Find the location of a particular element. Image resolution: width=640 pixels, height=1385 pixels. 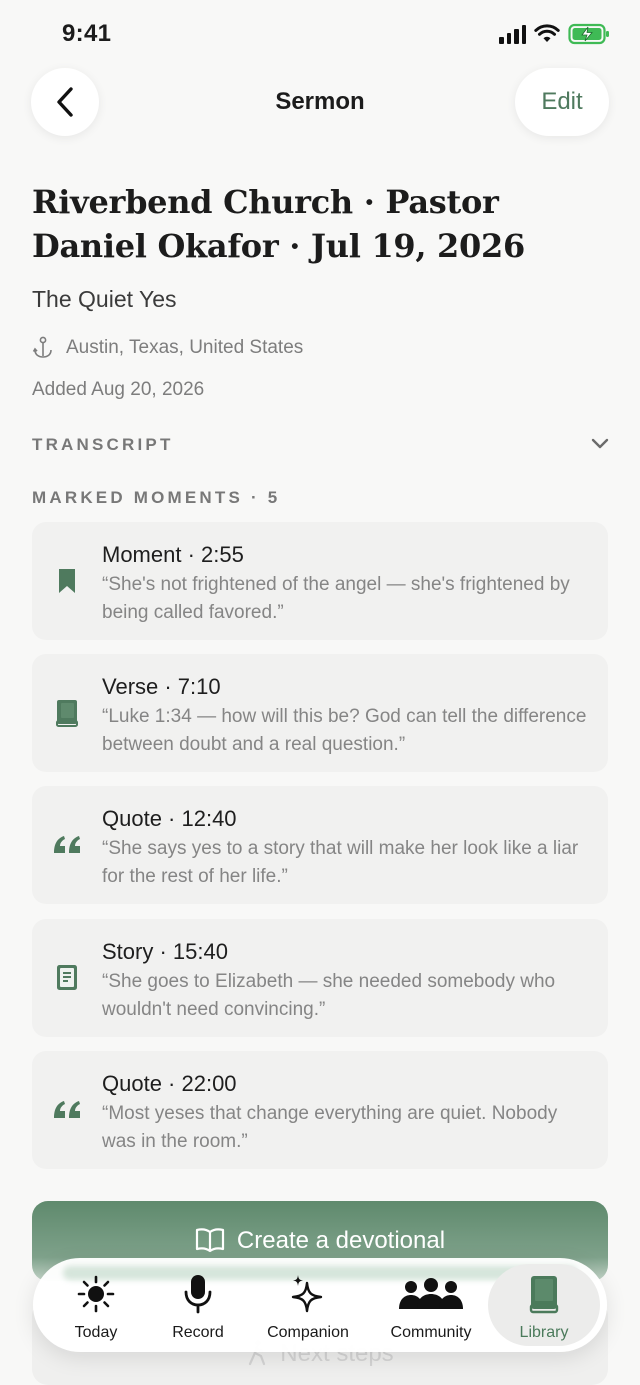

moment-title: Story · 15:40 is located at coordinates (165, 951).